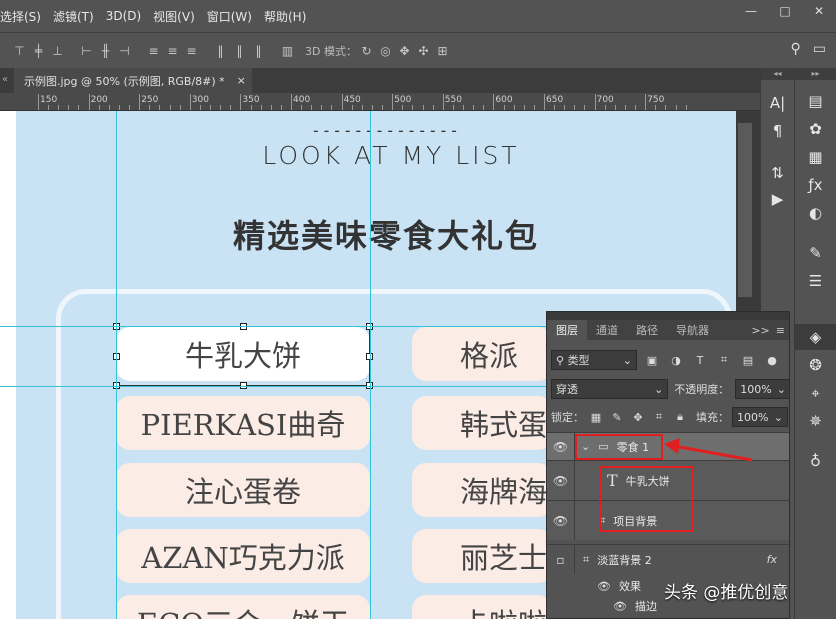 This screenshot has width=836, height=619. What do you see at coordinates (751, 11) in the screenshot?
I see `minimize-button: —` at bounding box center [751, 11].